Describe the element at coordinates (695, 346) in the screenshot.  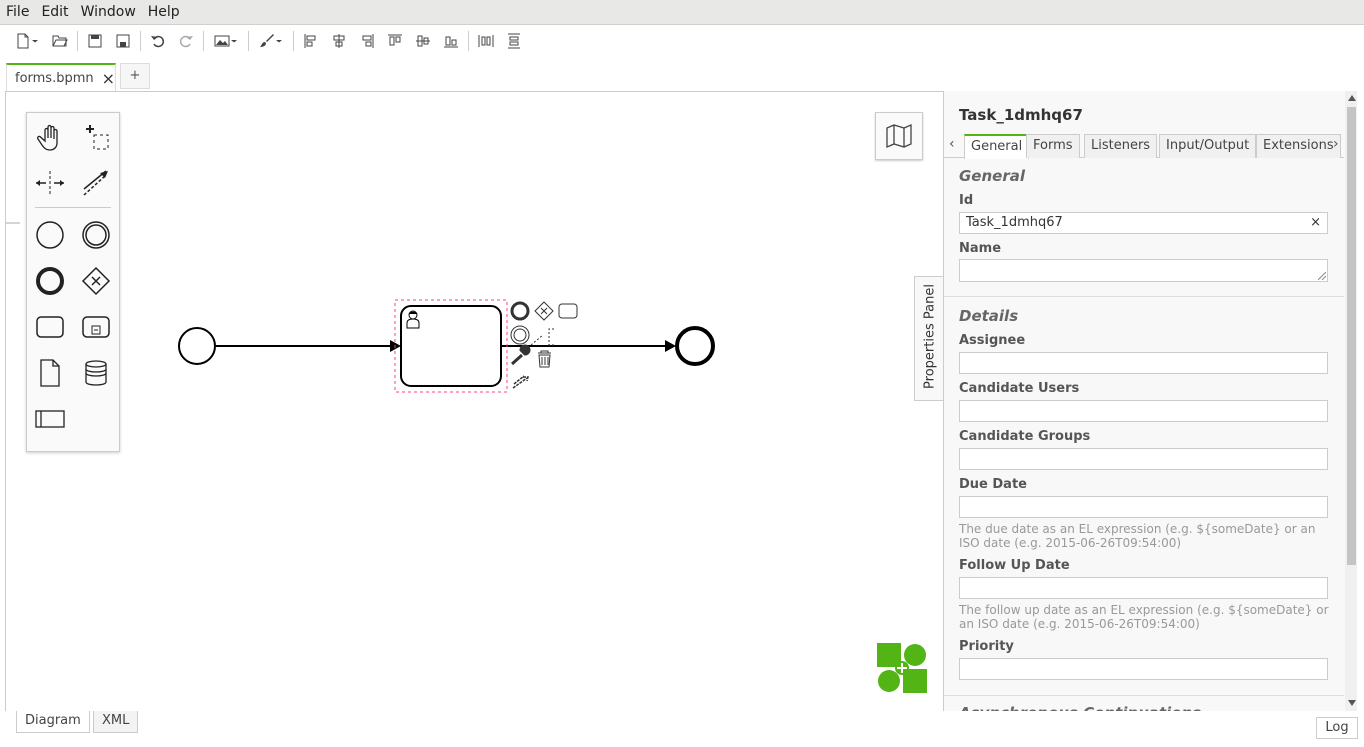
I see `end-event` at that location.